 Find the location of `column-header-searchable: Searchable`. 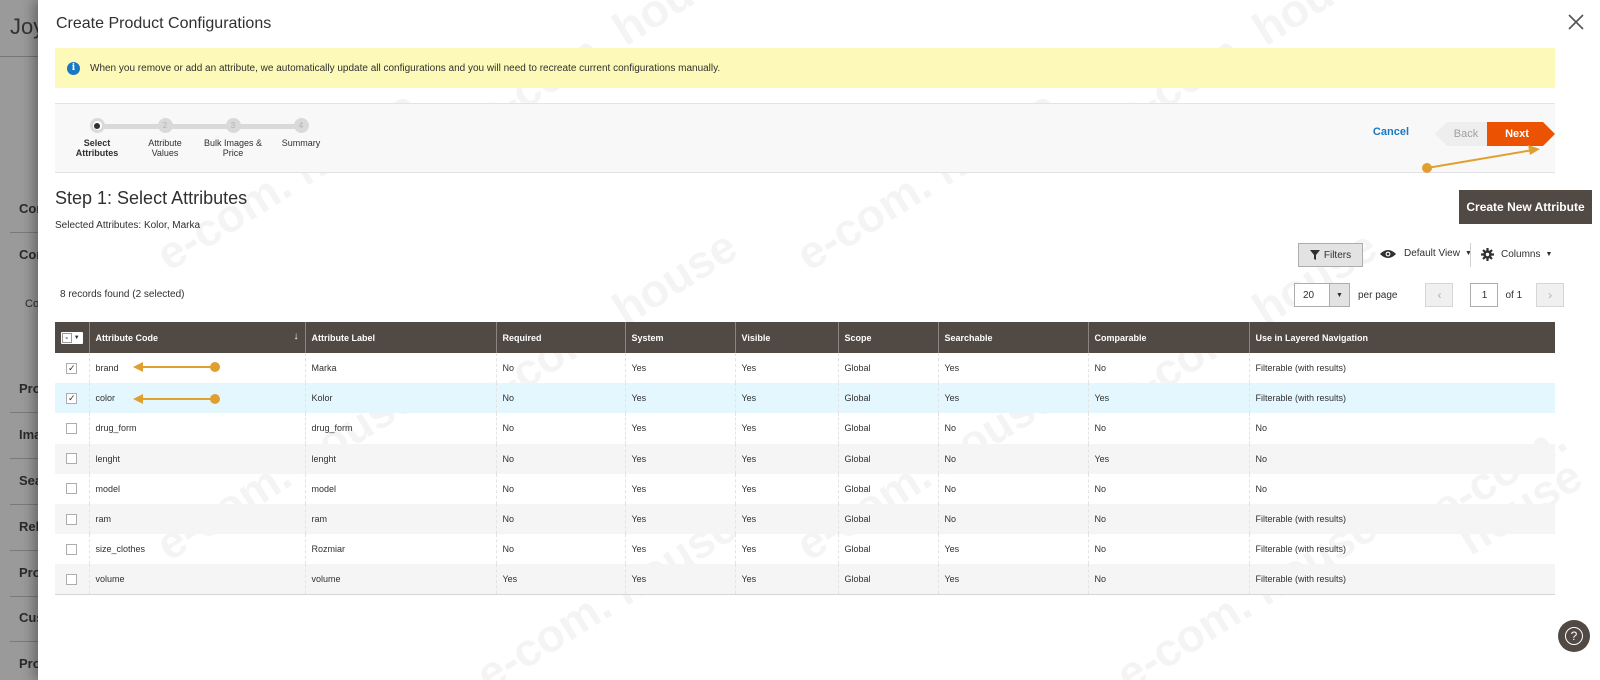

column-header-searchable: Searchable is located at coordinates (1012, 337).